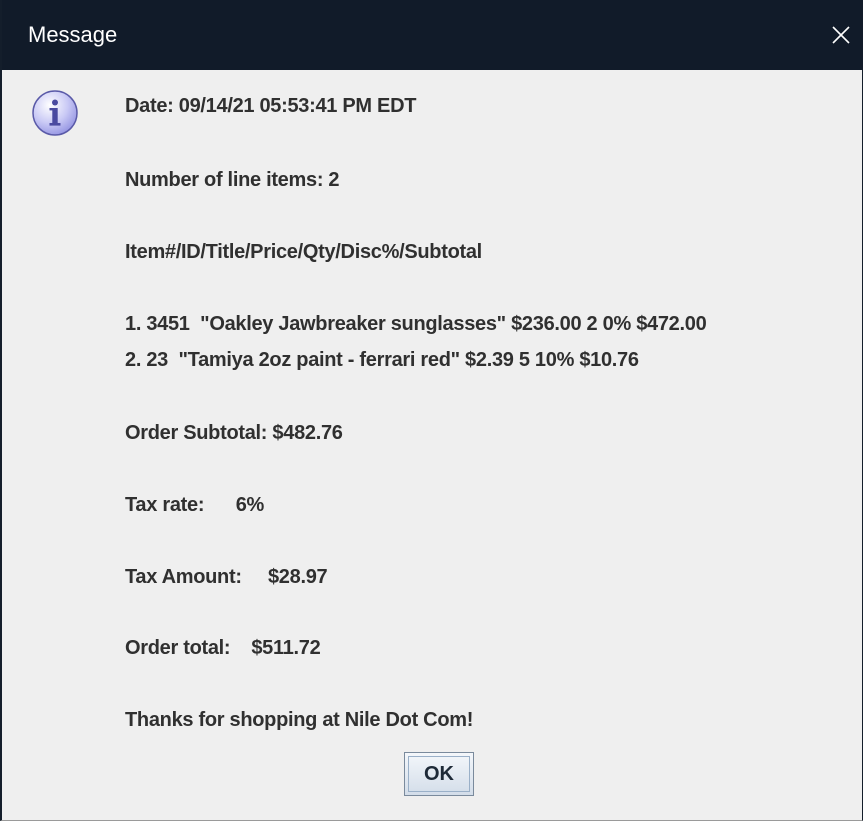 The height and width of the screenshot is (821, 863). I want to click on window-title: Message, so click(73, 34).